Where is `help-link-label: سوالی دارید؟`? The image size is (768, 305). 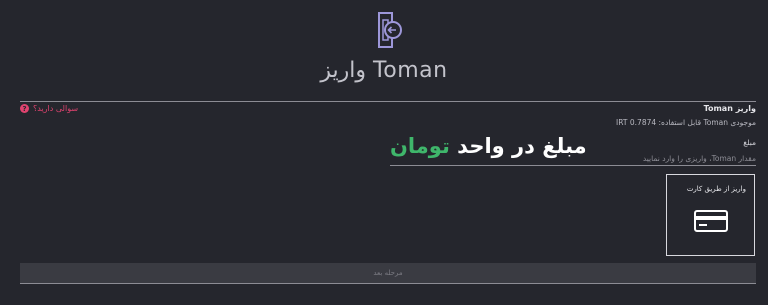 help-link-label: سوالی دارید؟ is located at coordinates (56, 108).